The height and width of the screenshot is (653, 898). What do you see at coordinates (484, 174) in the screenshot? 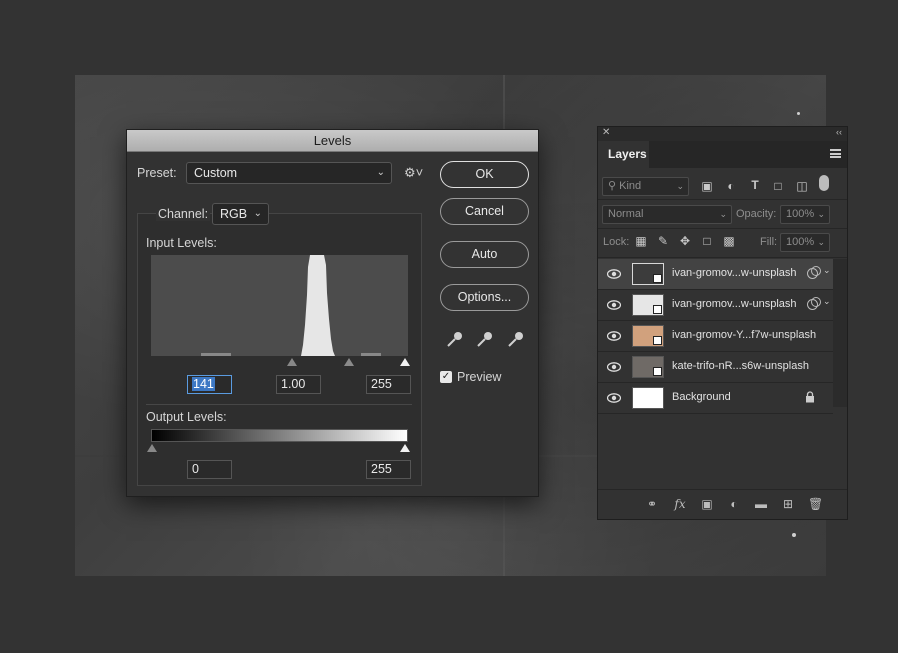
I see `ok-button: OK` at bounding box center [484, 174].